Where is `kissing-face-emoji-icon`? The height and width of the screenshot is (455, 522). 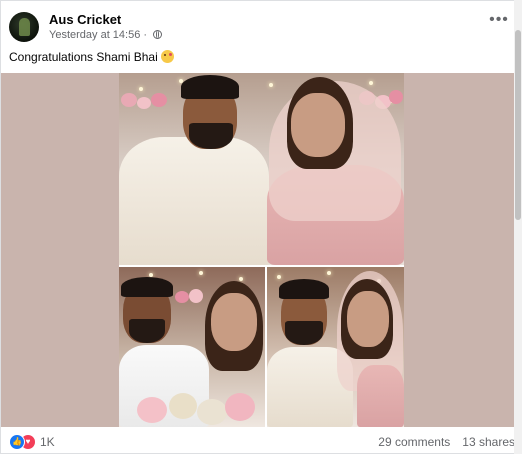 kissing-face-emoji-icon is located at coordinates (167, 56).